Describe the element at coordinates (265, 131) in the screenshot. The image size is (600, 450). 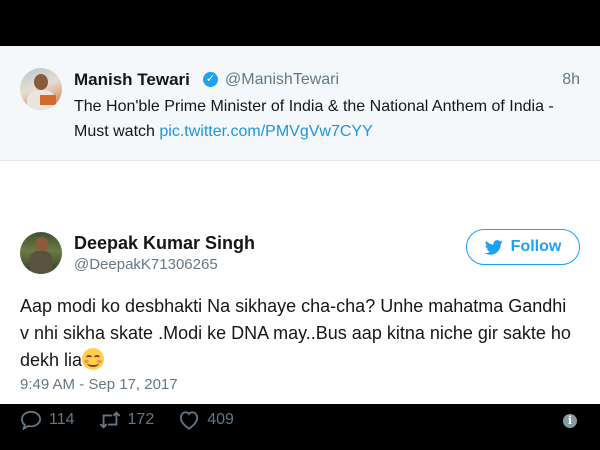
I see `quoted-tweet-link: pic.twitter.com/PMVgVw7CYY` at that location.